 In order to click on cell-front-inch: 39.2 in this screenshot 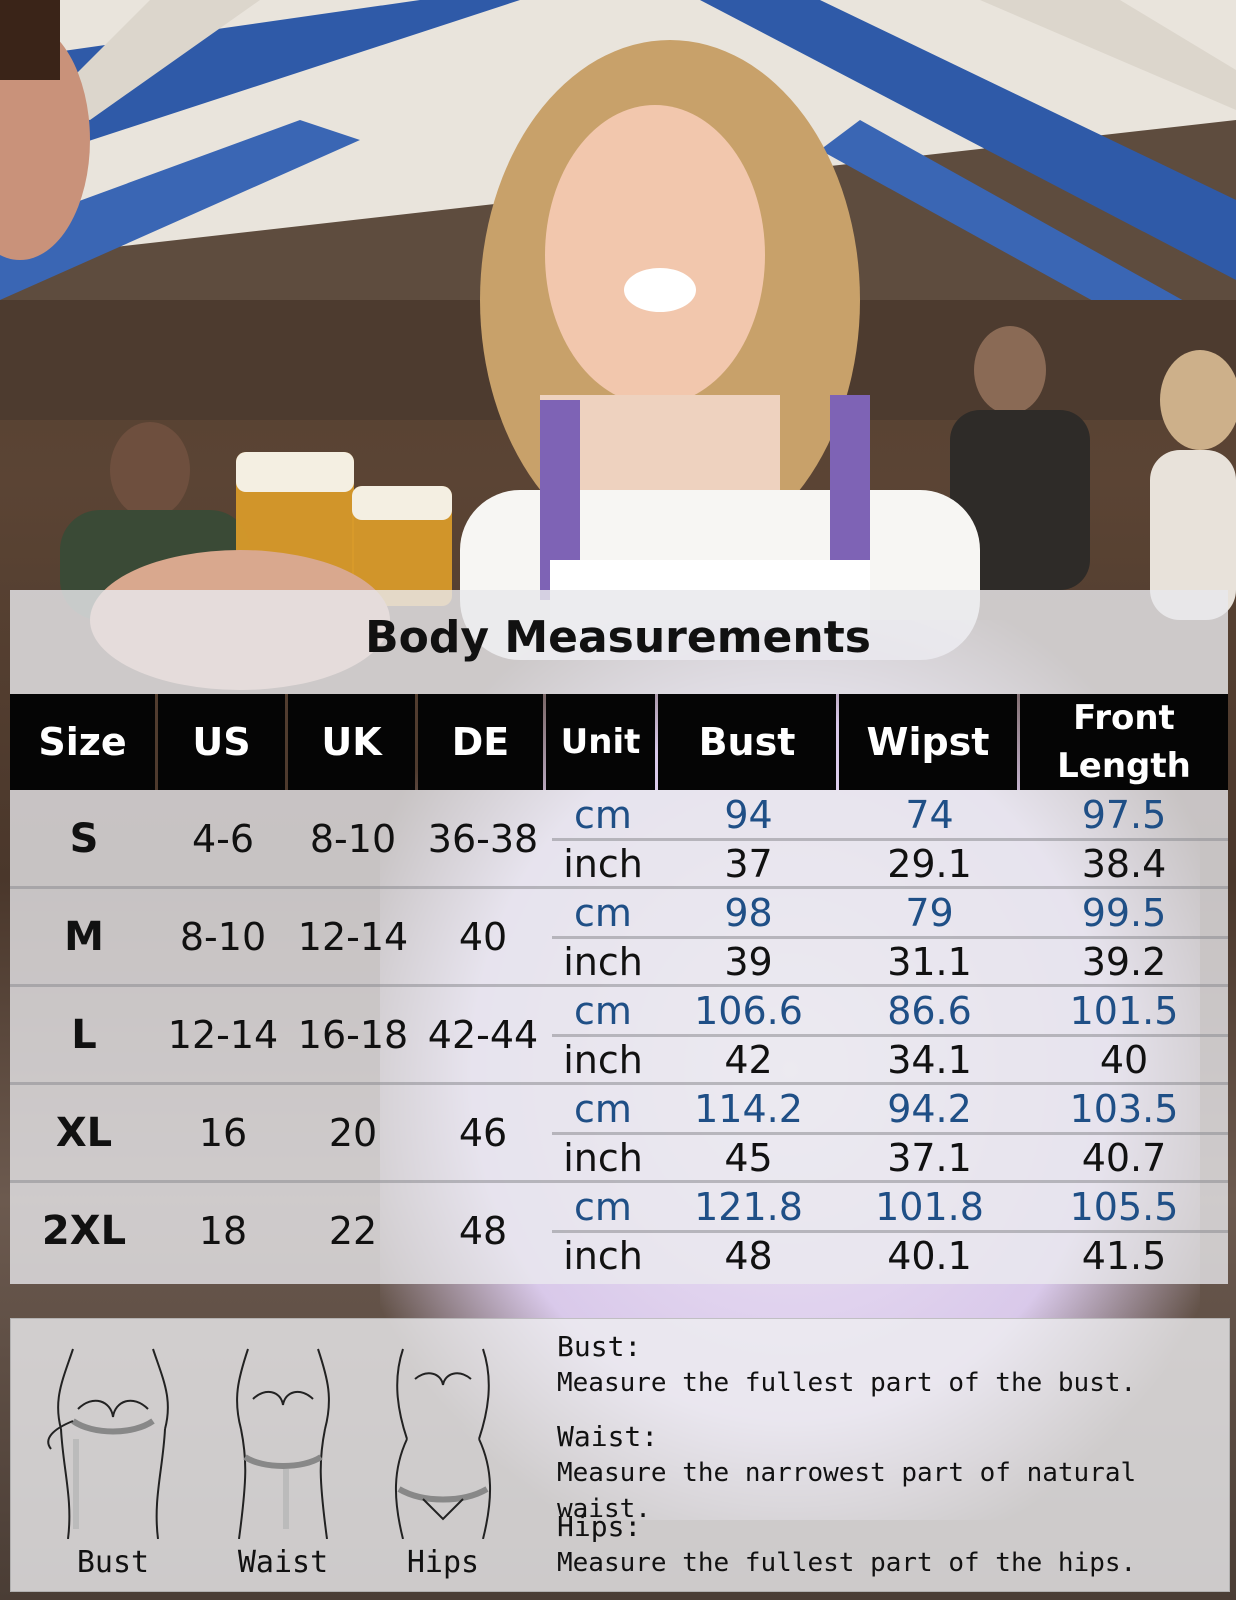, I will do `click(1124, 961)`.